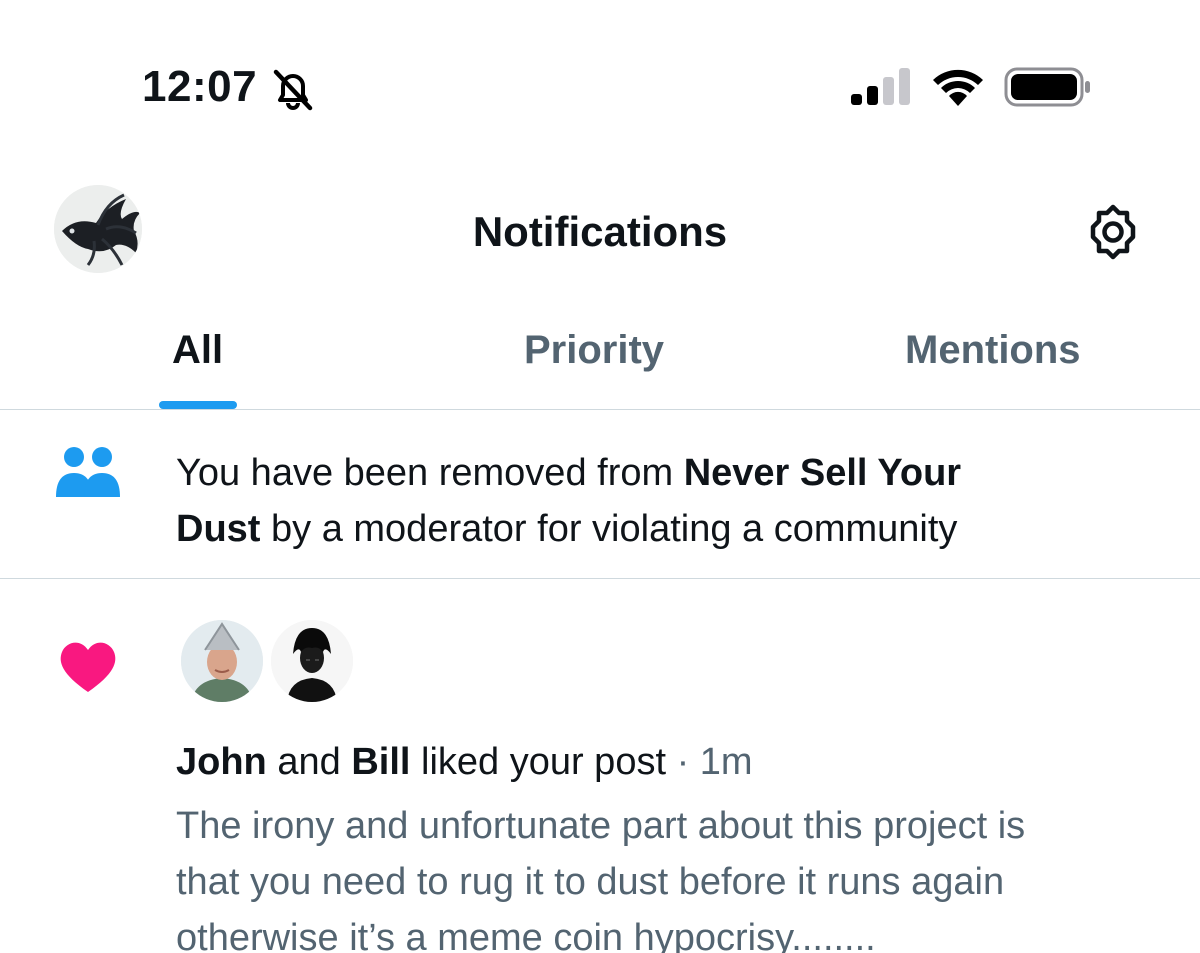 The height and width of the screenshot is (953, 1200). Describe the element at coordinates (198, 405) in the screenshot. I see `active-tab-indicator` at that location.